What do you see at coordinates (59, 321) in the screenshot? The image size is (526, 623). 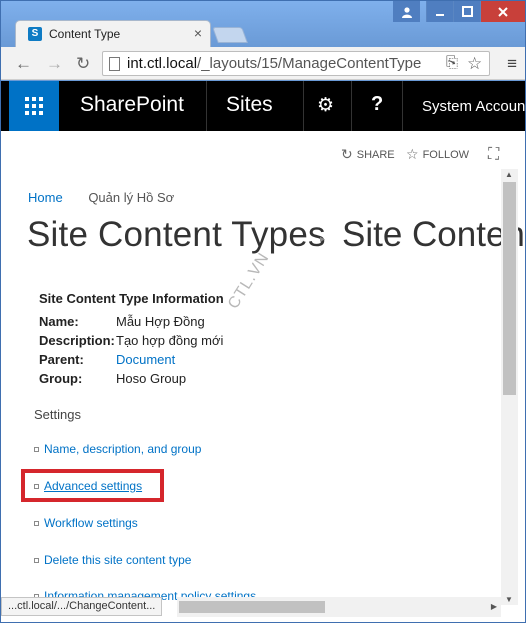 I see `info-label-name: Name:` at bounding box center [59, 321].